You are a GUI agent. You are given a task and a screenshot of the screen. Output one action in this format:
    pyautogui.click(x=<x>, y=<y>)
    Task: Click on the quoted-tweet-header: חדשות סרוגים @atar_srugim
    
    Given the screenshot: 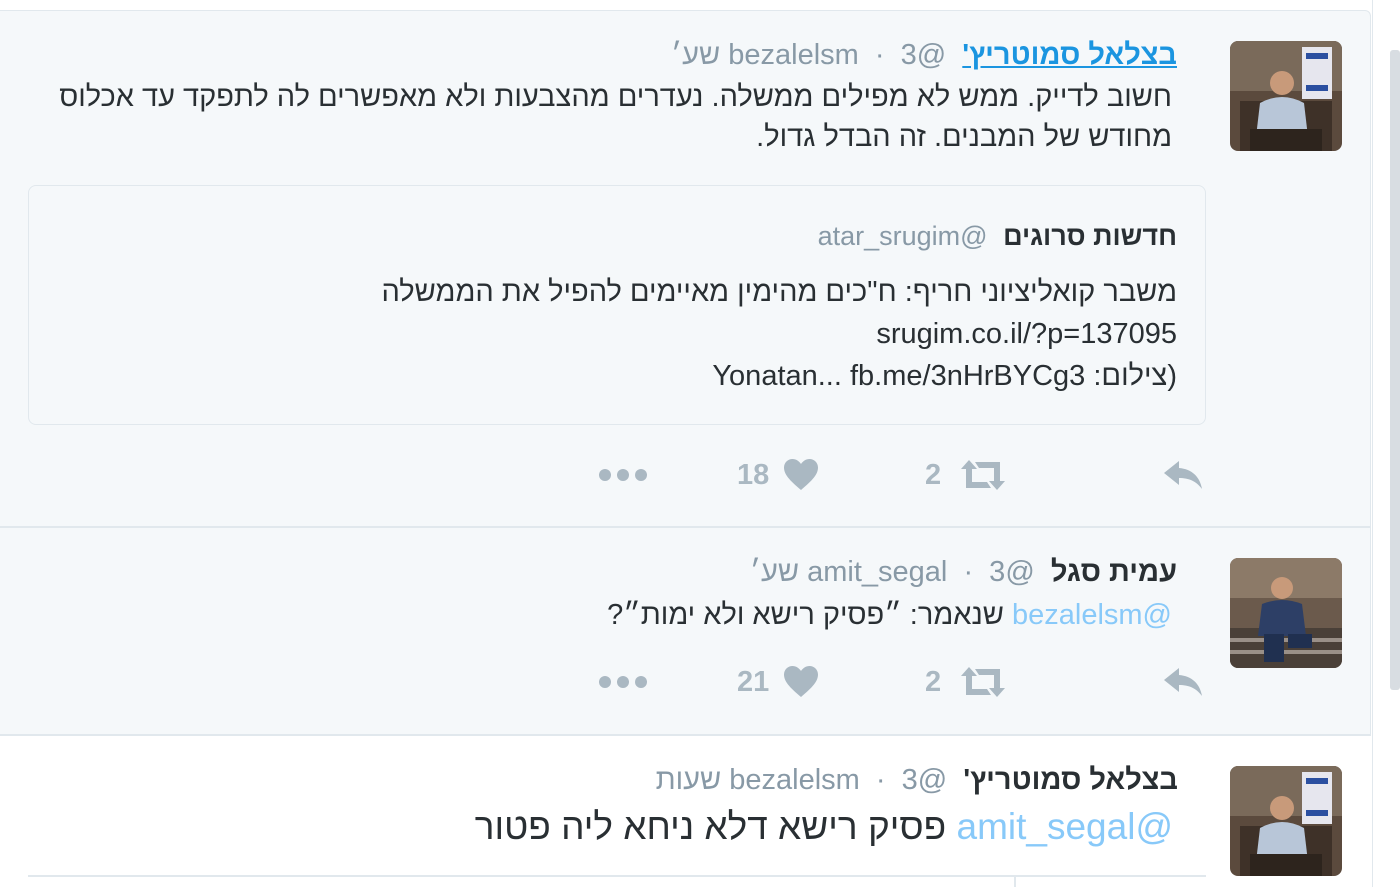 What is the action you would take?
    pyautogui.click(x=997, y=236)
    